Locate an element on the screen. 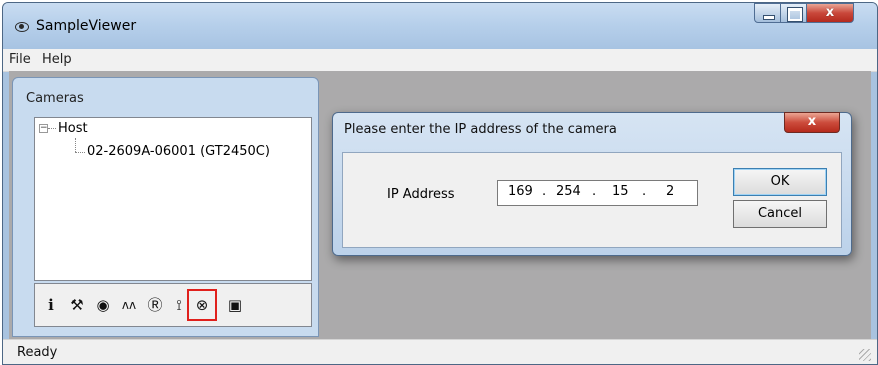 The height and width of the screenshot is (365, 878). ip-config-icon: ⊗ is located at coordinates (202, 305).